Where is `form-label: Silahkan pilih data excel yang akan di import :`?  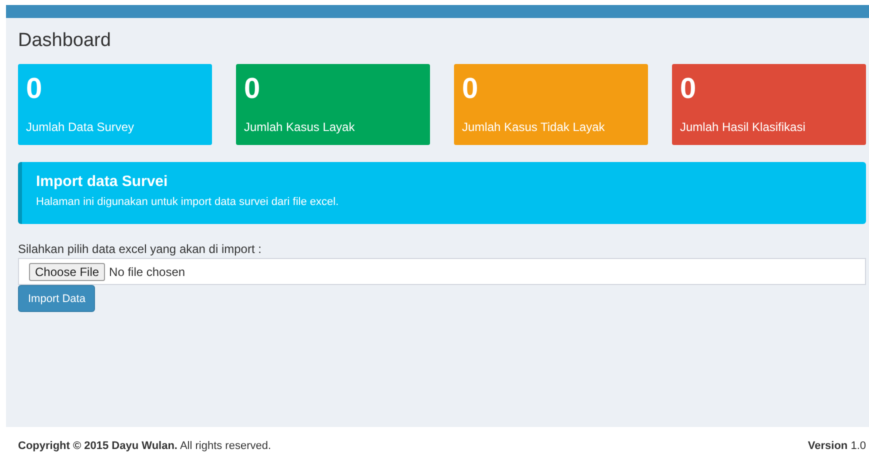
form-label: Silahkan pilih data excel yang akan di import : is located at coordinates (140, 249).